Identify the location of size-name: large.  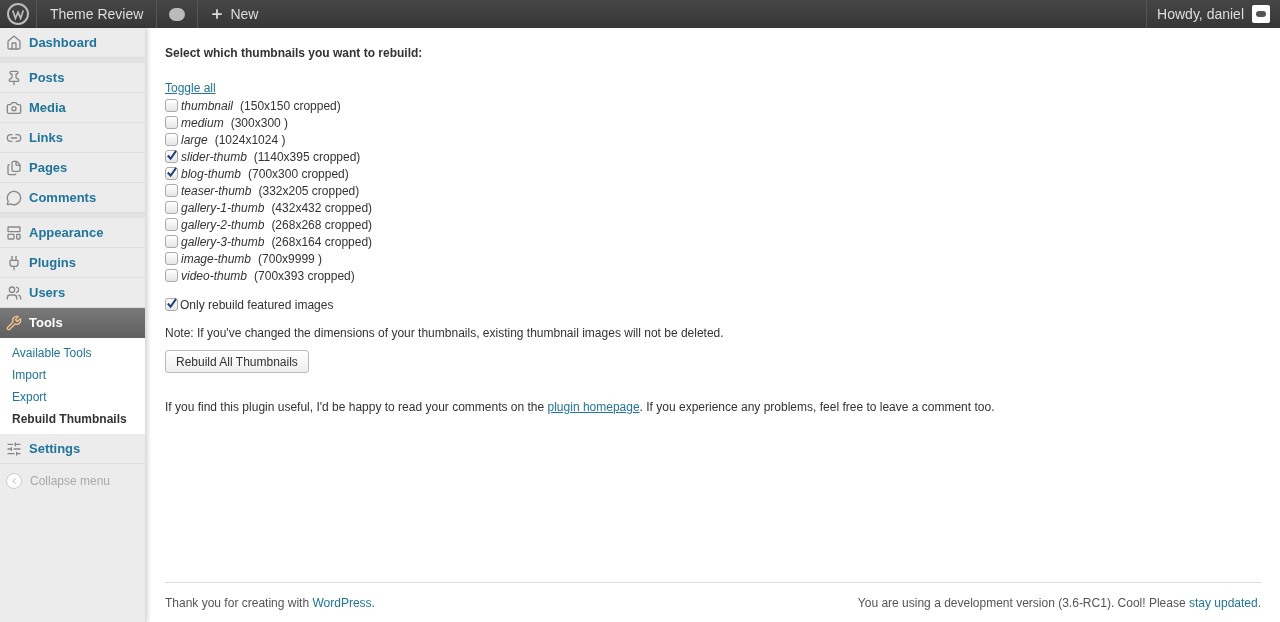
(194, 140).